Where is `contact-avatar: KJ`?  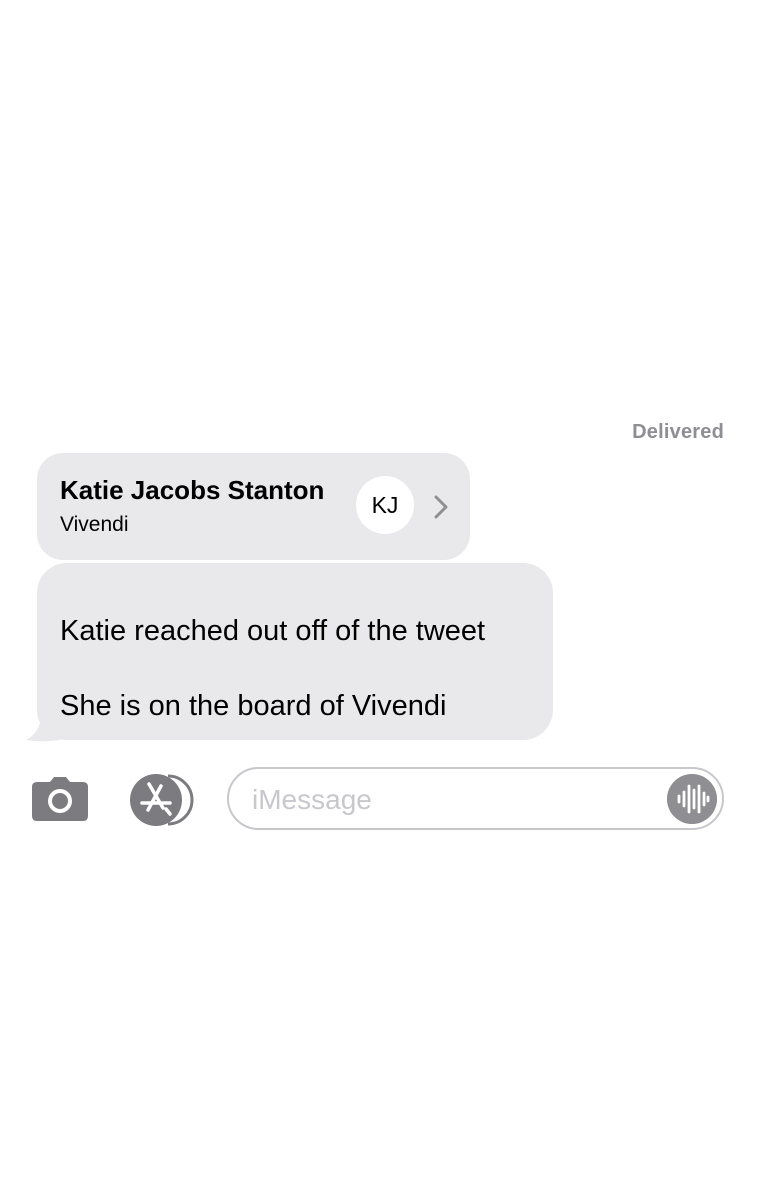 contact-avatar: KJ is located at coordinates (385, 505).